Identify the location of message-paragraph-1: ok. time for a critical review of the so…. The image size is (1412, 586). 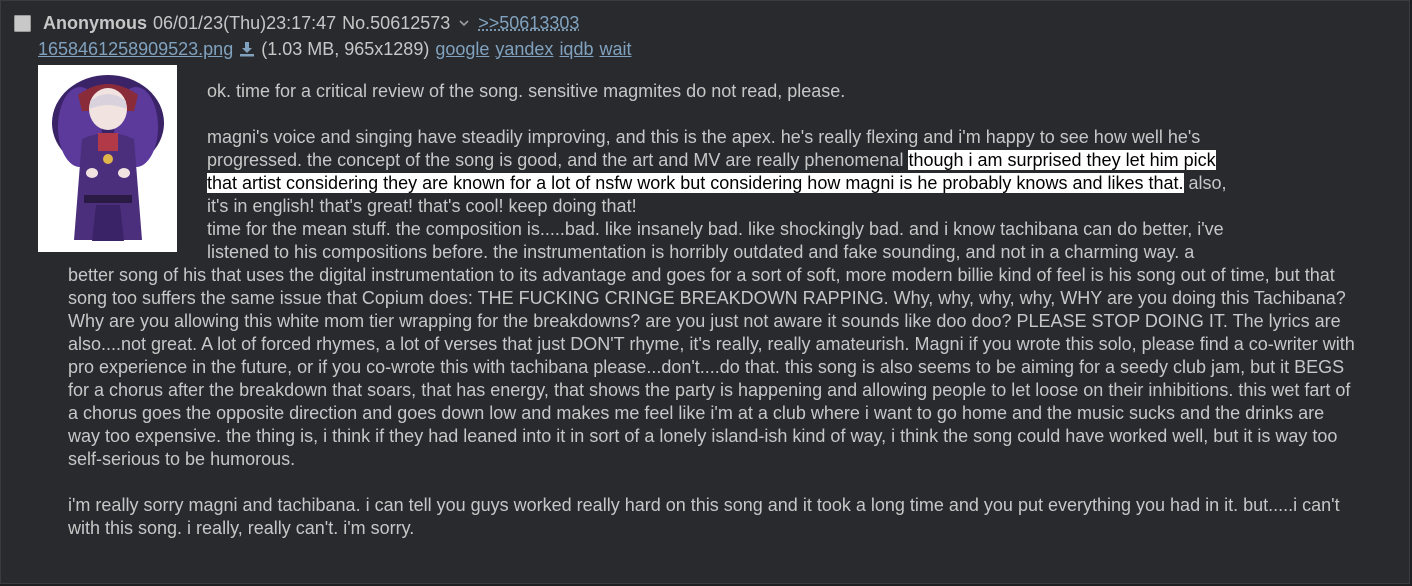
(526, 91).